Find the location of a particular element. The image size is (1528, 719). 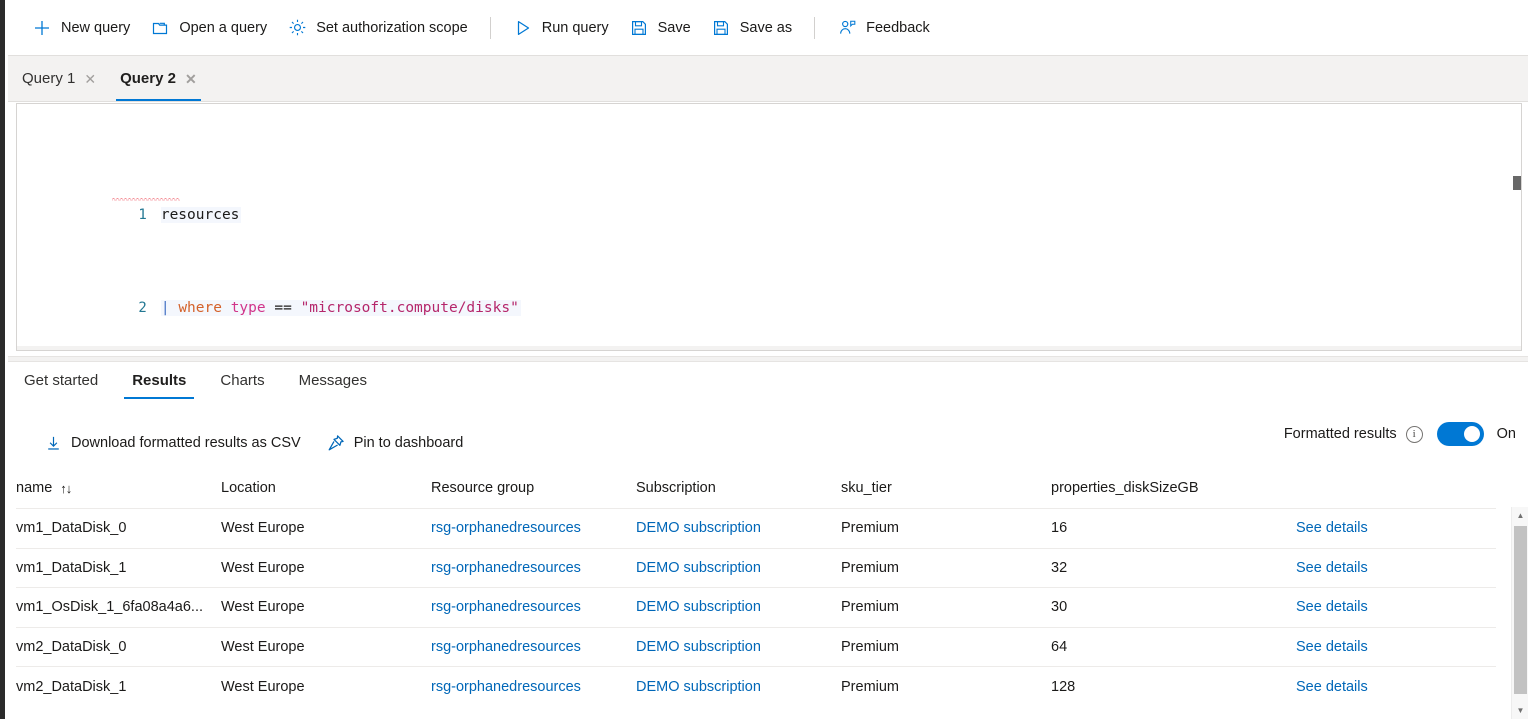

formatted-results-state: On is located at coordinates (1506, 434).